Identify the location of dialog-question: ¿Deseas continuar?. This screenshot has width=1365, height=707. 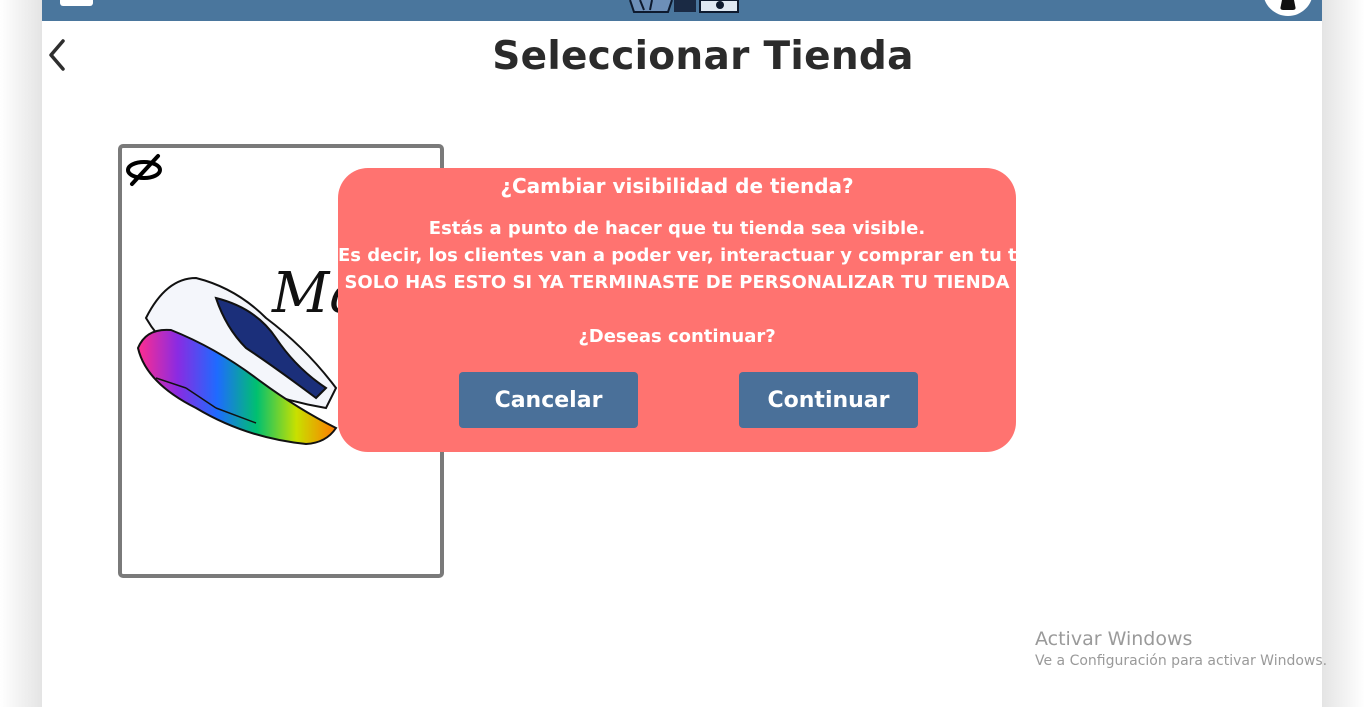
(677, 336).